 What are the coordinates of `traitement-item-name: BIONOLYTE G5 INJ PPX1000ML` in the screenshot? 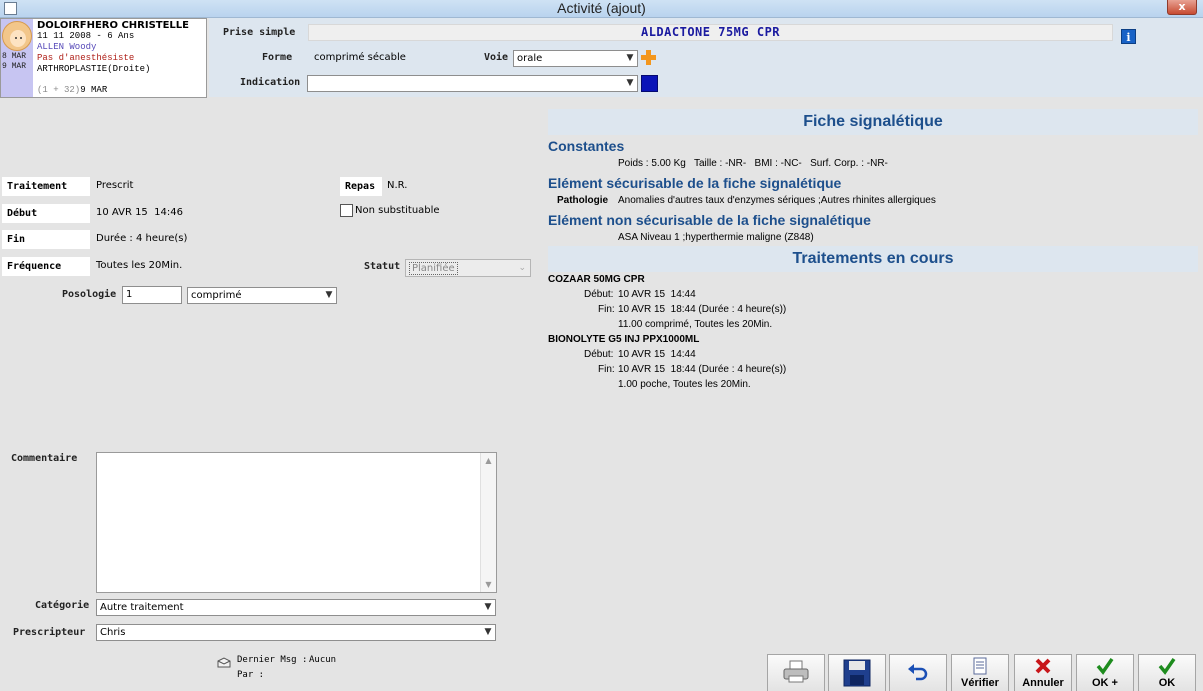 It's located at (624, 339).